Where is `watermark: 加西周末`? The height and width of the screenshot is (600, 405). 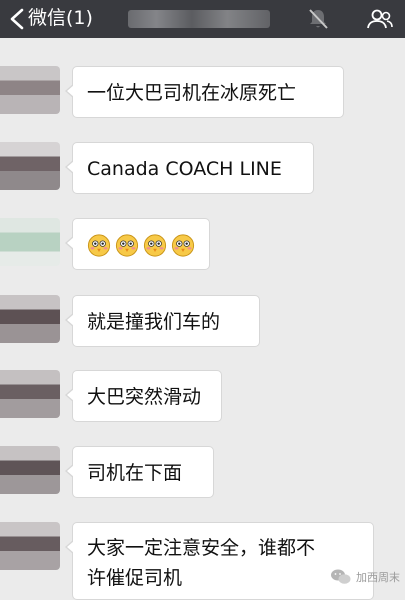
watermark: 加西周末 is located at coordinates (365, 577).